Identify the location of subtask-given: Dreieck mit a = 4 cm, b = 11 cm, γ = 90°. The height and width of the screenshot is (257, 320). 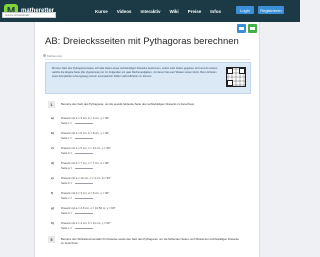
(86, 223).